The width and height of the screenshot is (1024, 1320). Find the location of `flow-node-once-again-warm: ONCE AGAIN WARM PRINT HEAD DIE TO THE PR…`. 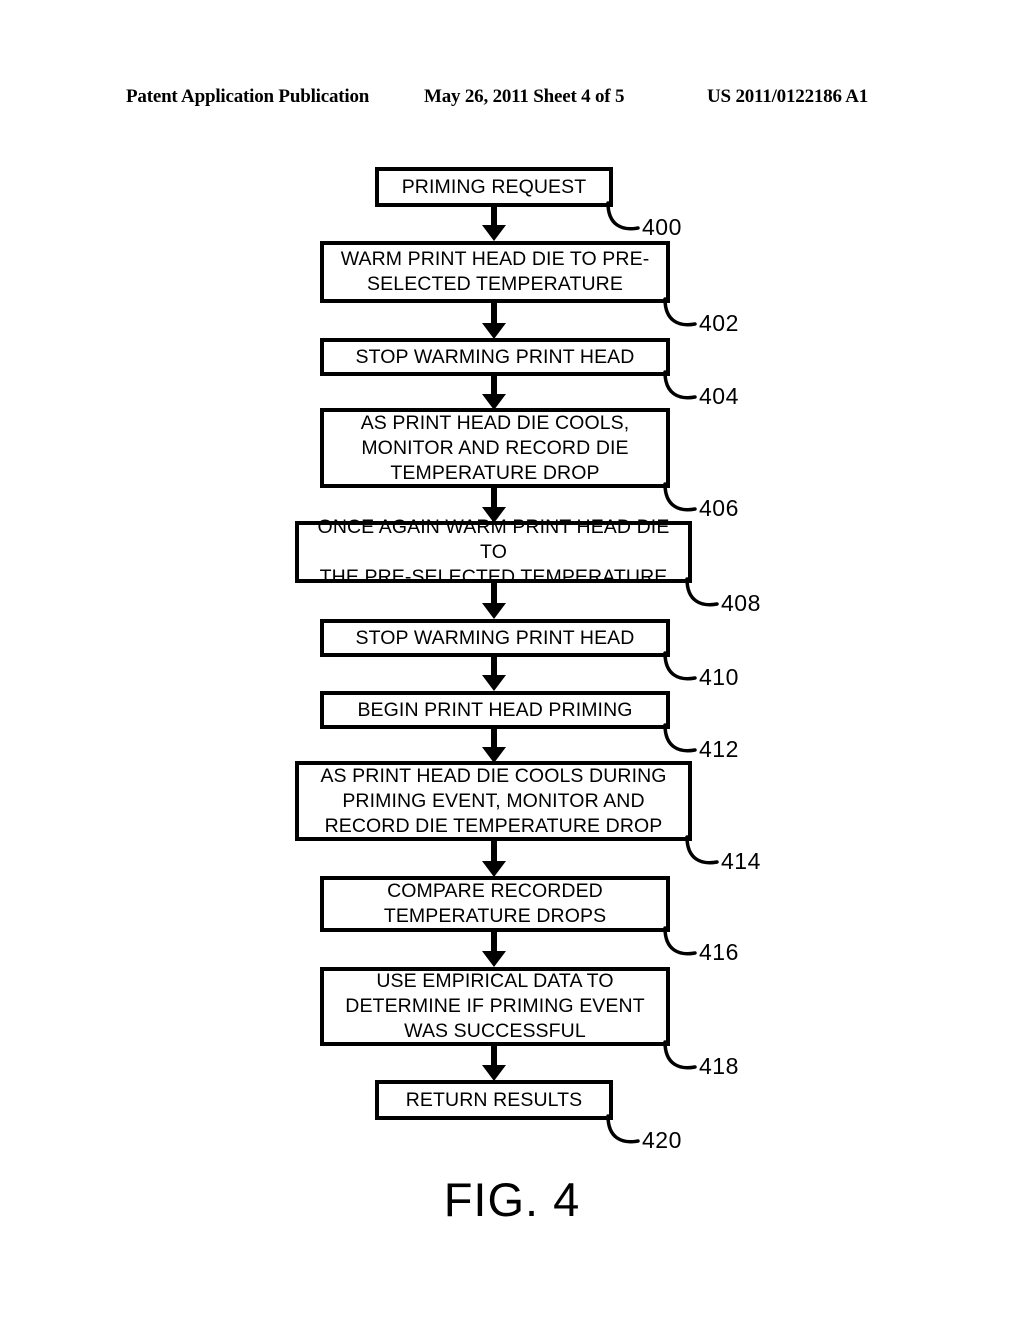

flow-node-once-again-warm: ONCE AGAIN WARM PRINT HEAD DIE TO THE PR… is located at coordinates (493, 552).